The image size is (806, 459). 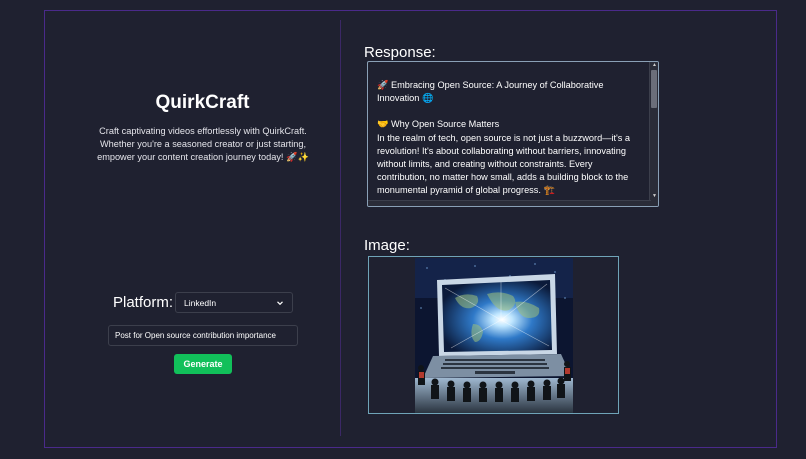 I want to click on response-subheading: 🤝 Why Open Source Matters, so click(x=438, y=124).